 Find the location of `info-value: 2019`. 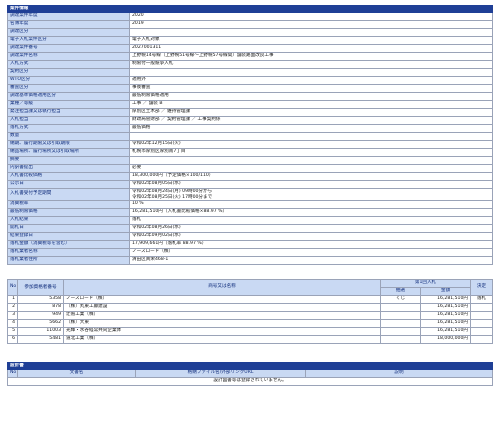

info-value: 2019 is located at coordinates (311, 24).